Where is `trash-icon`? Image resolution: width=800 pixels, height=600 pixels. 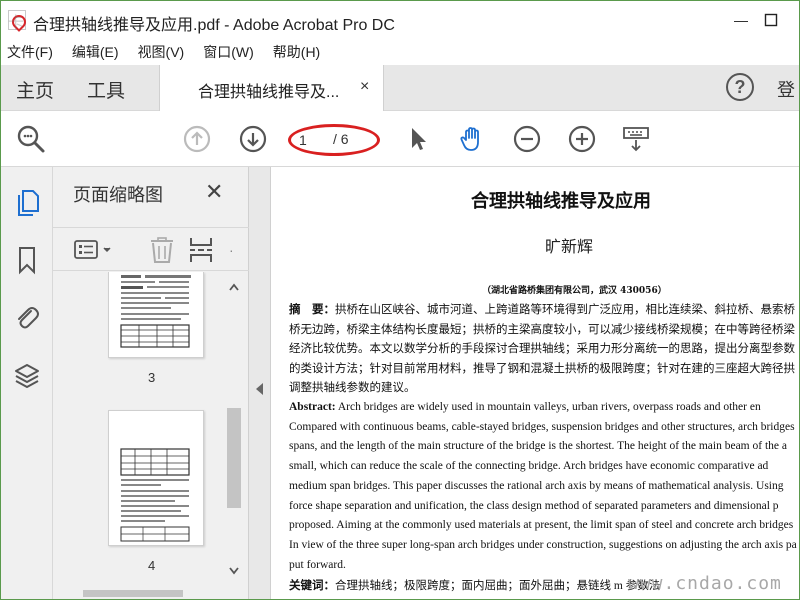 trash-icon is located at coordinates (162, 250).